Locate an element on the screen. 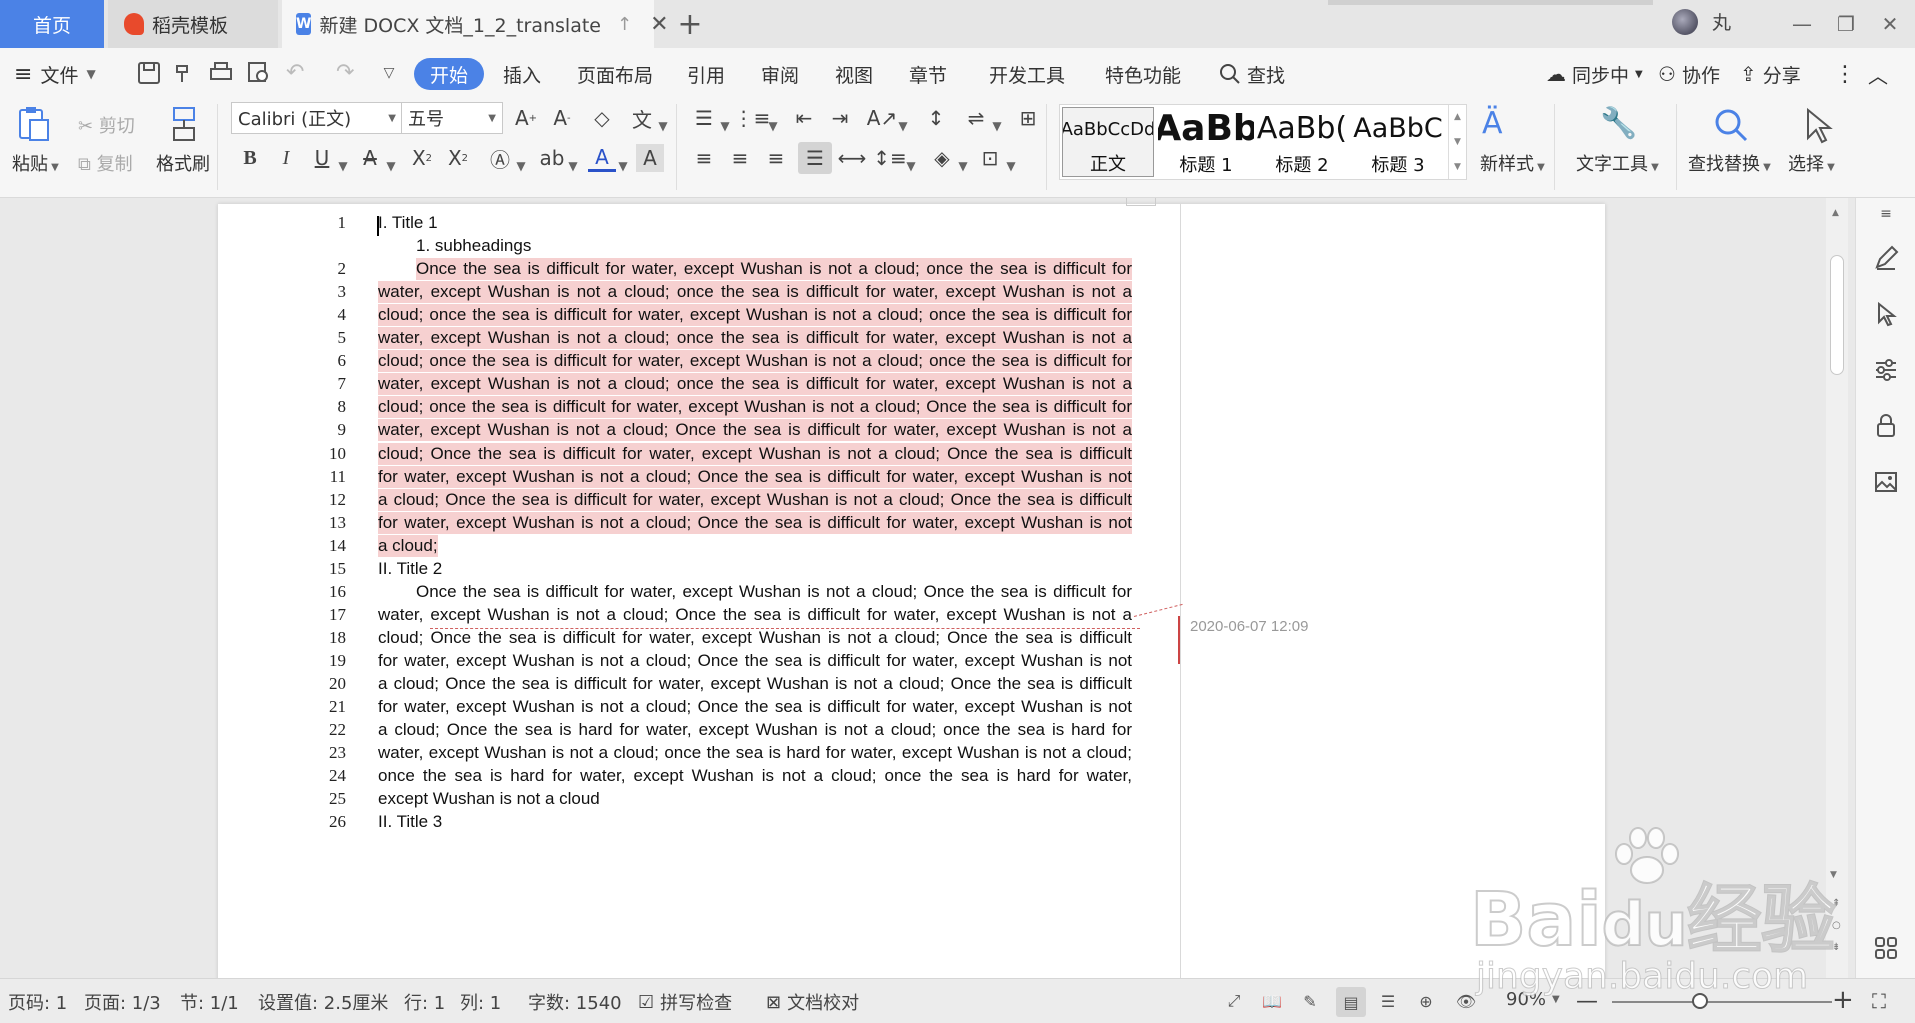 The image size is (1915, 1023). upload-icon: ↑ is located at coordinates (624, 24).